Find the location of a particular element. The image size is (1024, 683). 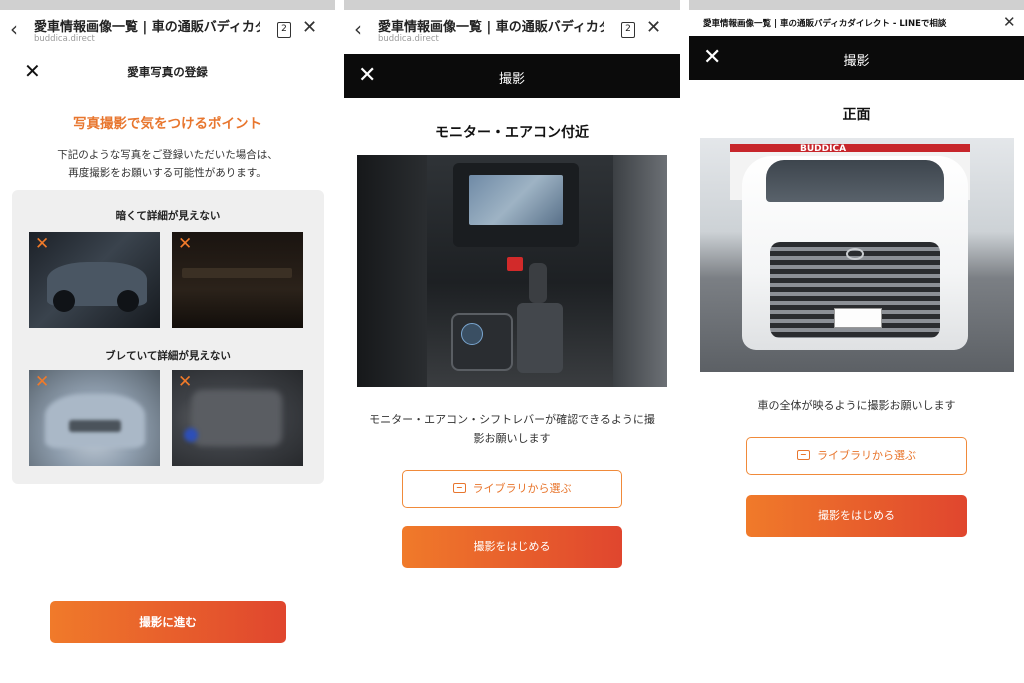

aircon-dial is located at coordinates (472, 334).